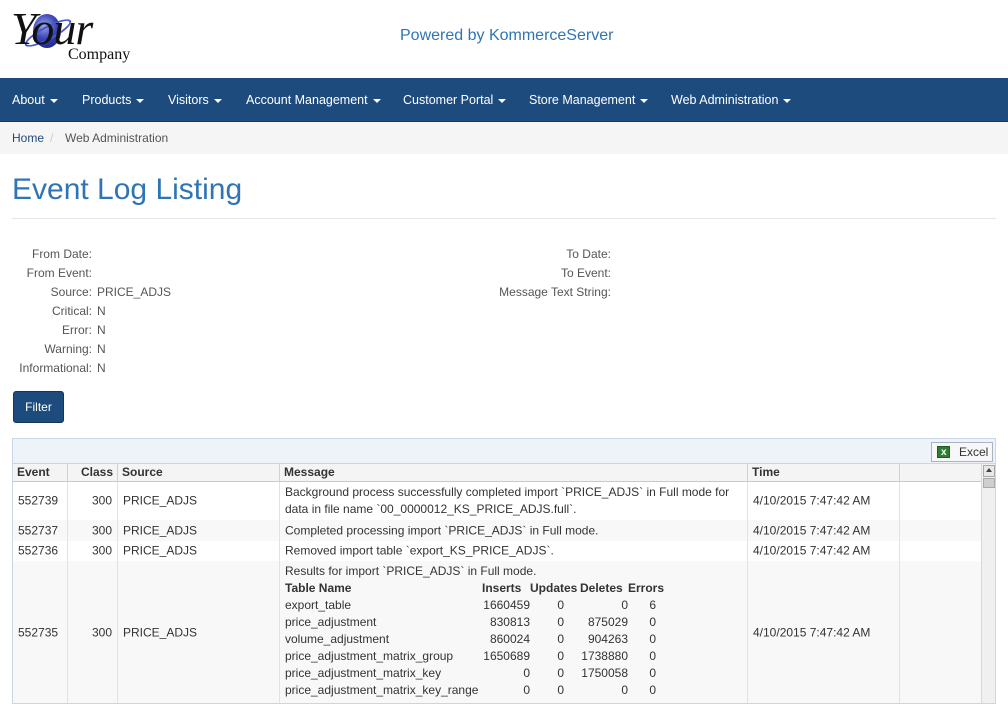 This screenshot has width=1008, height=704. I want to click on logo-text-sub: Company, so click(99, 54).